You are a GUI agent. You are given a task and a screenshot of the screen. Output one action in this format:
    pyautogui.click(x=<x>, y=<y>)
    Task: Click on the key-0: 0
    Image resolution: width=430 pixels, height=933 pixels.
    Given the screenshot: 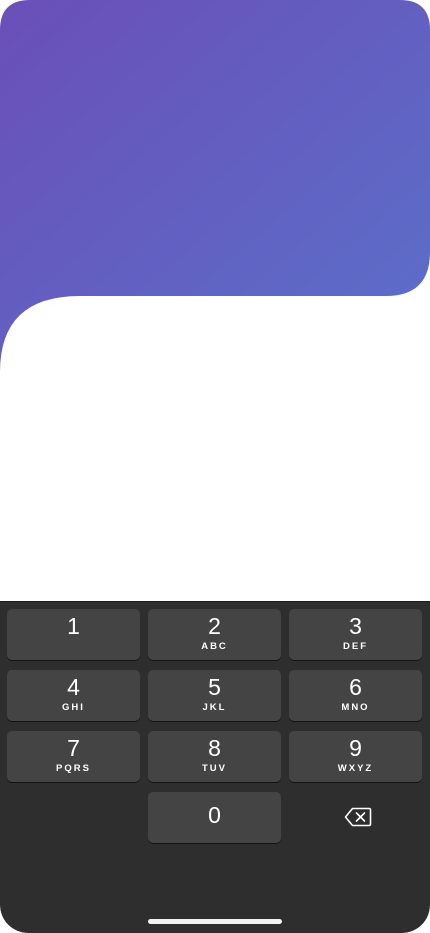 What is the action you would take?
    pyautogui.click(x=214, y=817)
    